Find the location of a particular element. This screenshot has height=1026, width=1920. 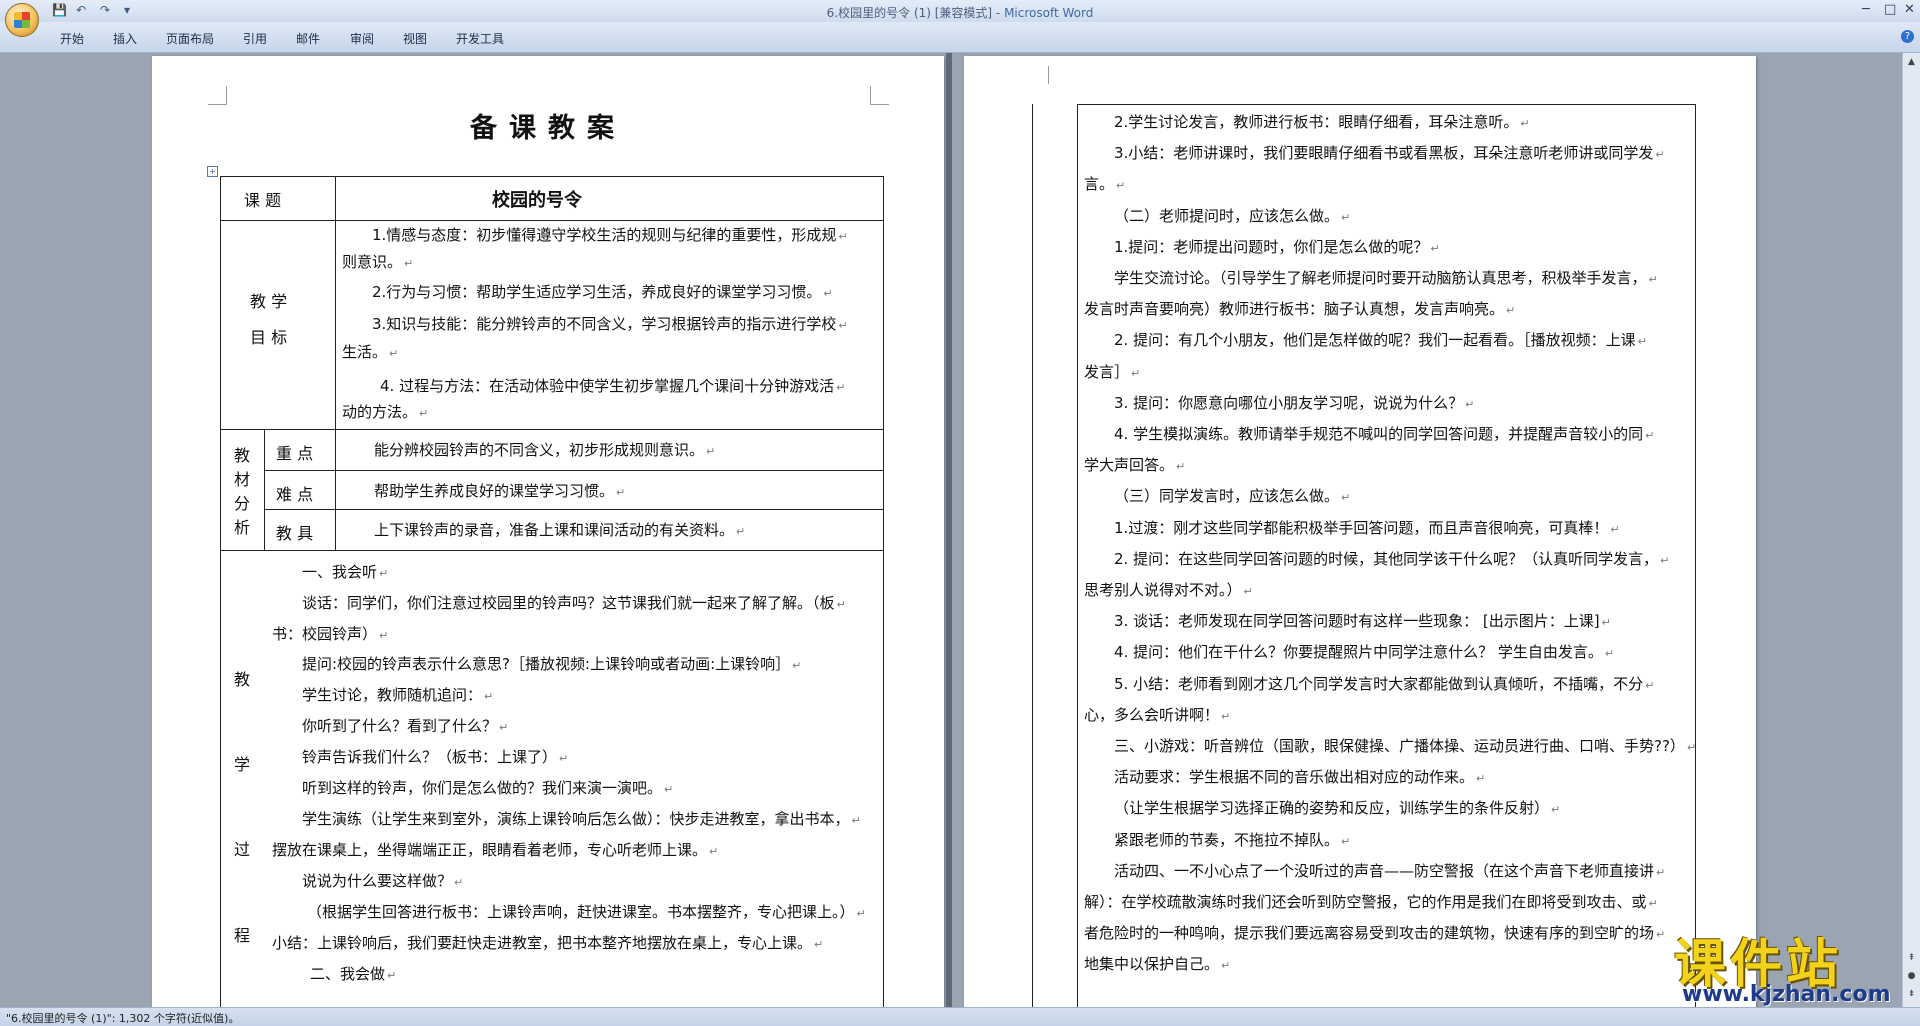

tab-insert: 插入 is located at coordinates (125, 38).